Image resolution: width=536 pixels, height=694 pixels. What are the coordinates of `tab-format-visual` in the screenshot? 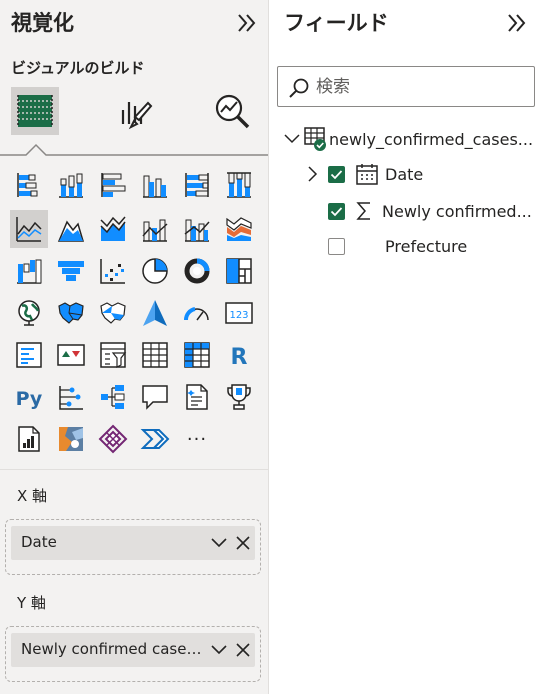 It's located at (134, 111).